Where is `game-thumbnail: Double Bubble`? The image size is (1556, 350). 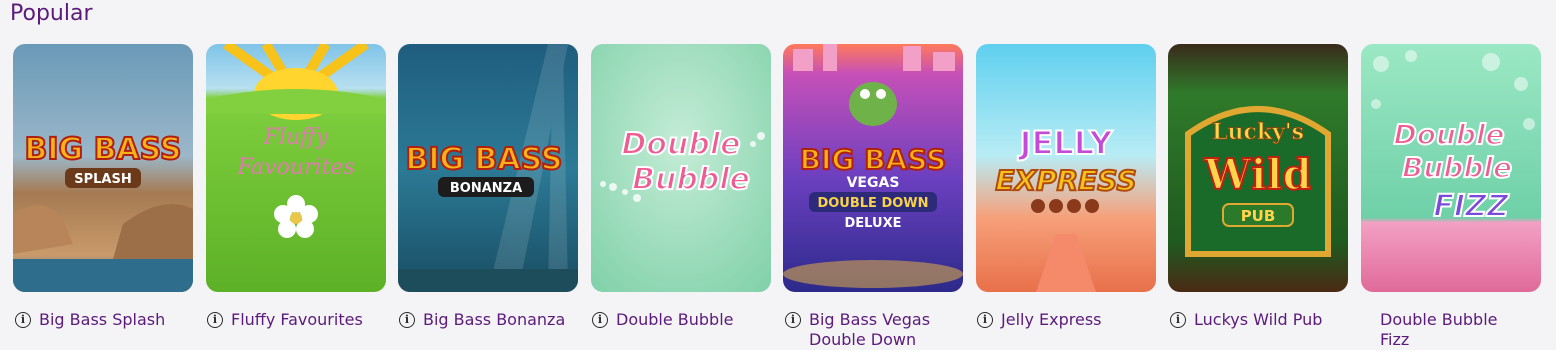 game-thumbnail: Double Bubble is located at coordinates (681, 168).